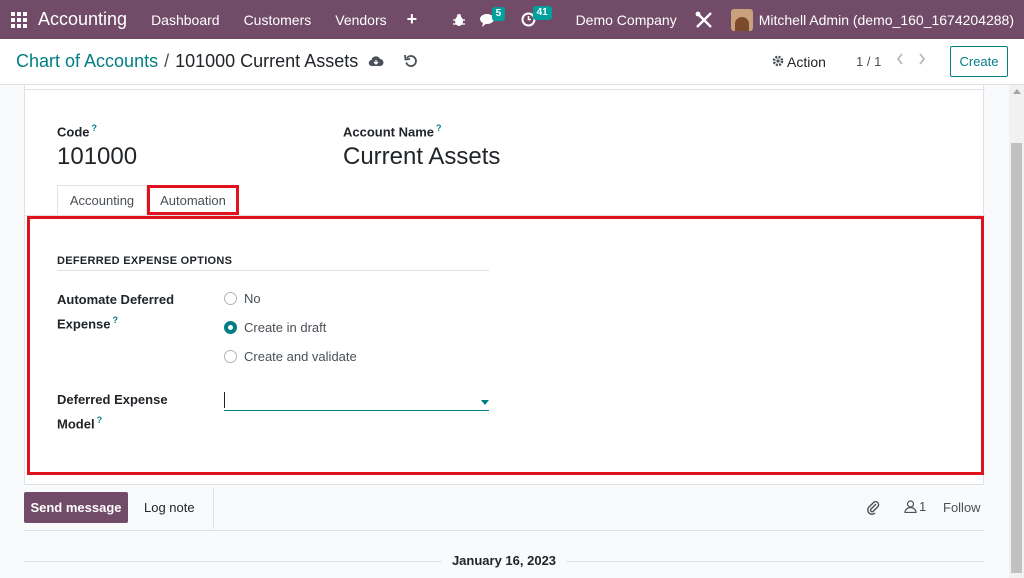  Describe the element at coordinates (704, 20) in the screenshot. I see `tools-icon` at that location.